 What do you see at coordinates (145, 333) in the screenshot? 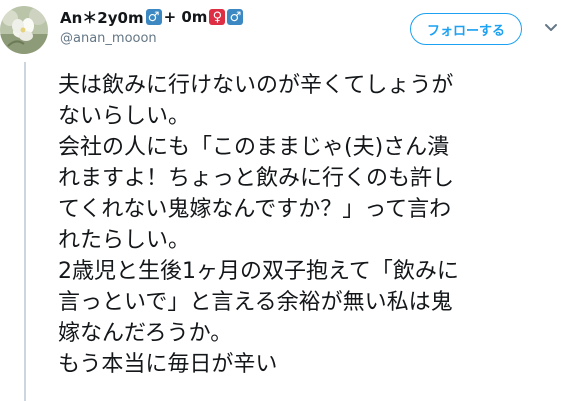
I see `tweet-line: 嫁なんだろうか。` at bounding box center [145, 333].